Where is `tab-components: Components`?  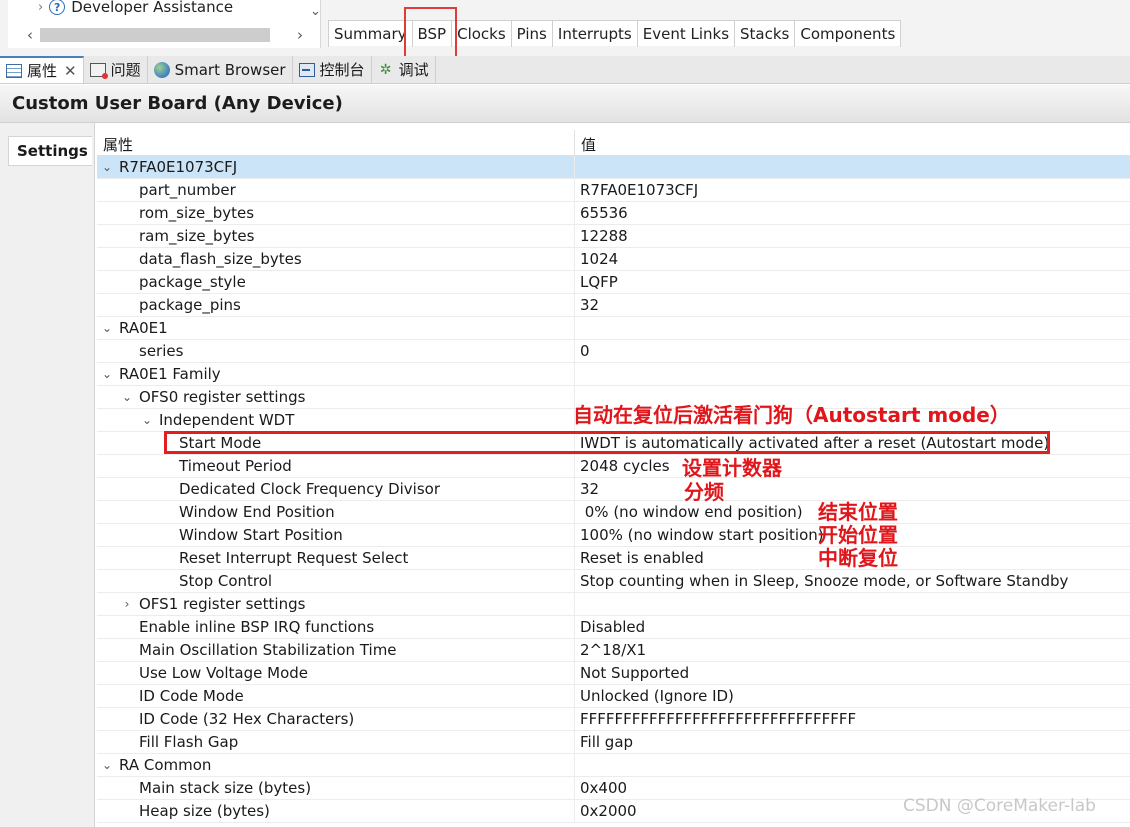 tab-components: Components is located at coordinates (848, 34).